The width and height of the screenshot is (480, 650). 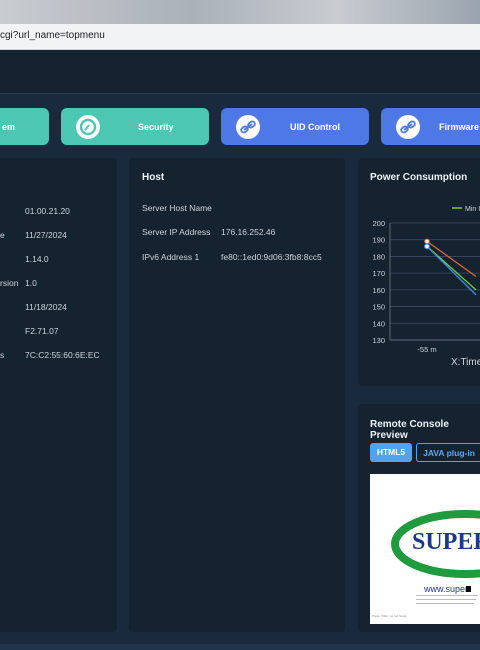 I want to click on address-bar: cgi?url_name=topmenu, so click(x=240, y=37).